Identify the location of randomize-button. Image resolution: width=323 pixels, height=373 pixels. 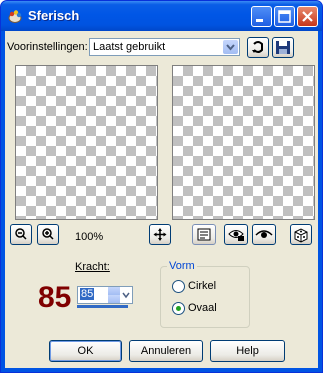
(301, 234).